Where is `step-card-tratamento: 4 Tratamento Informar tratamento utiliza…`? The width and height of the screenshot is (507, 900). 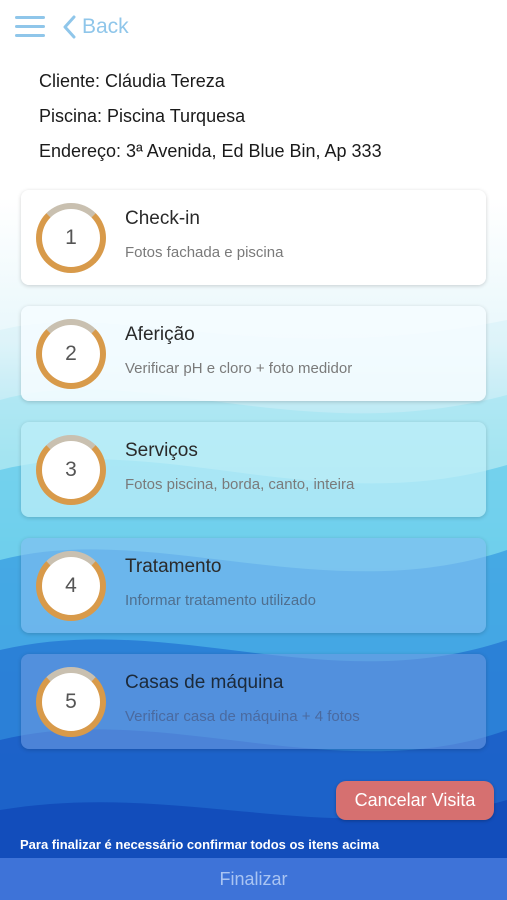 step-card-tratamento: 4 Tratamento Informar tratamento utiliza… is located at coordinates (253, 585).